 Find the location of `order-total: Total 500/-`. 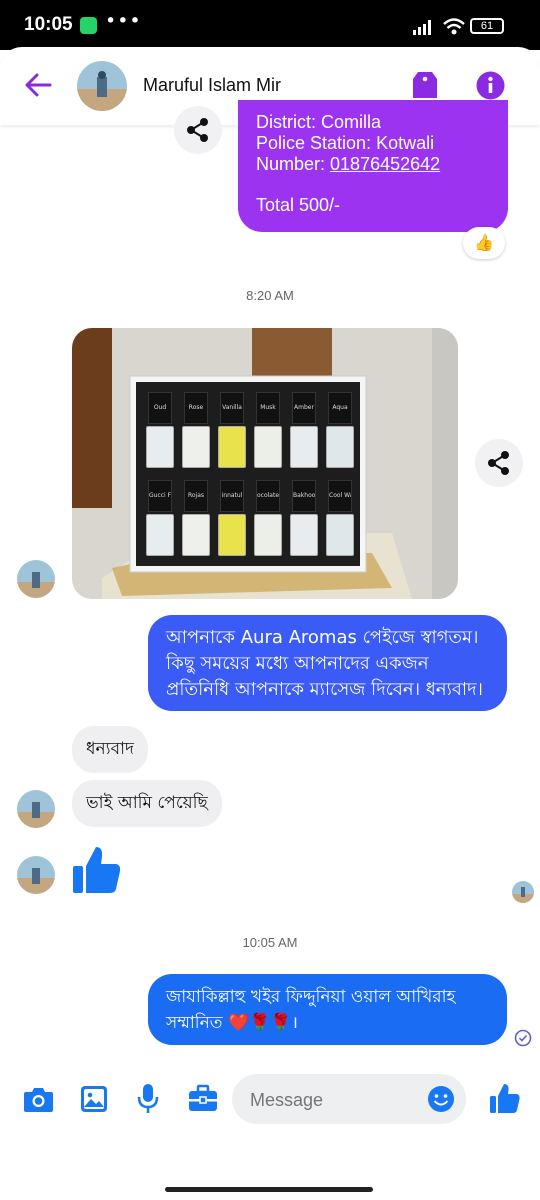

order-total: Total 500/- is located at coordinates (298, 205).